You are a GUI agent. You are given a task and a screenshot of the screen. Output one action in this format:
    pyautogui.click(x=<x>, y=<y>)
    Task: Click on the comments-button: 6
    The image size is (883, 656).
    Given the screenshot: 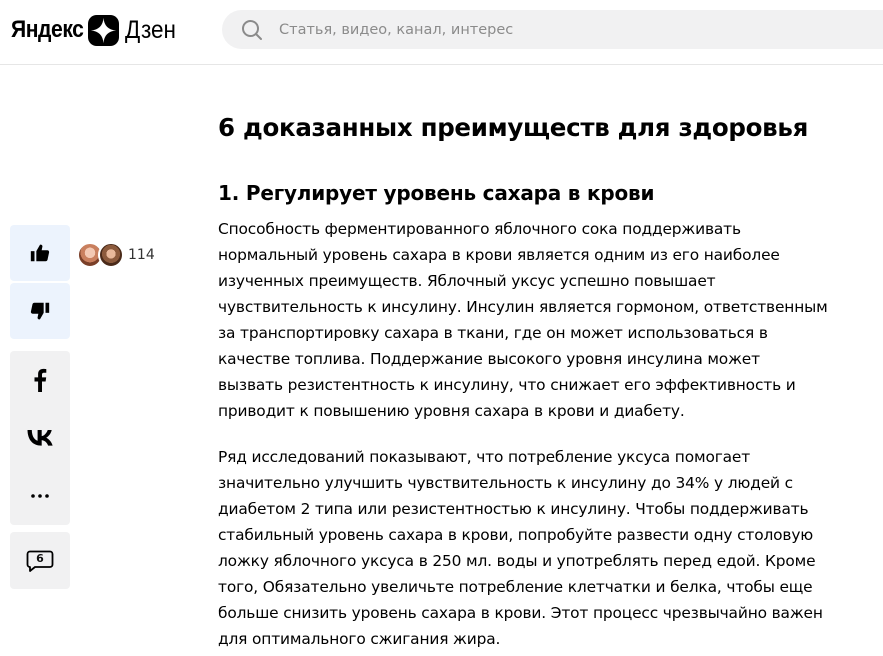 What is the action you would take?
    pyautogui.click(x=40, y=560)
    